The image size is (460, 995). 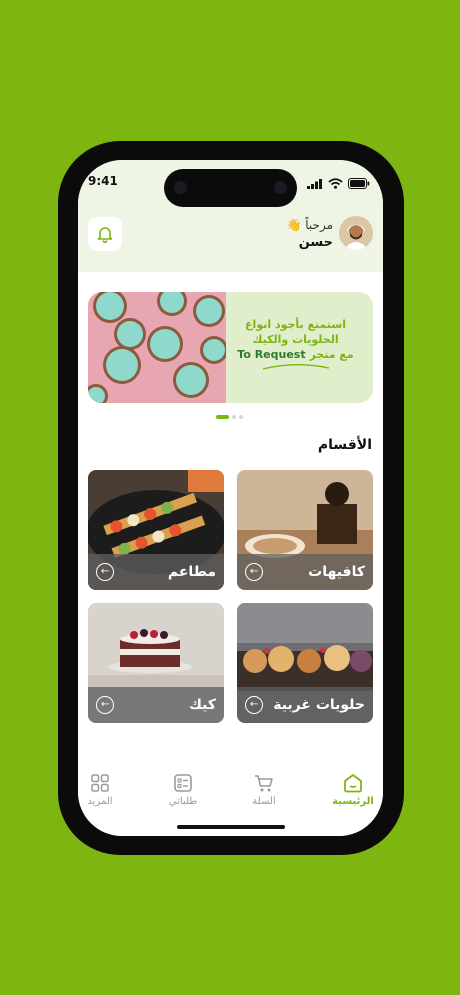 What do you see at coordinates (305, 530) in the screenshot?
I see `category-card-cafes: كافيهات ←` at bounding box center [305, 530].